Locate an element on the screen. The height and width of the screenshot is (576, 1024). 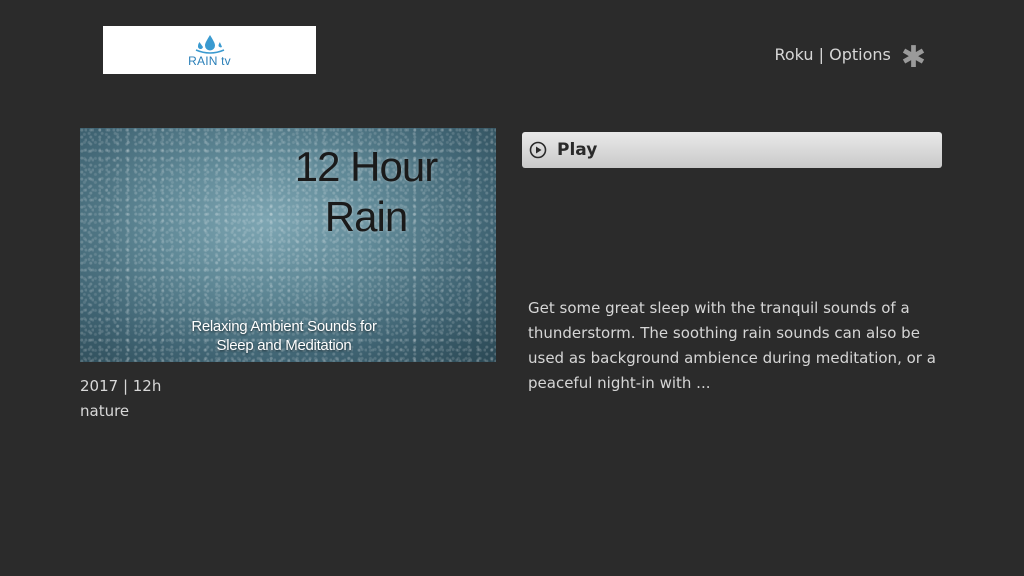
rain-drop-logo-icon is located at coordinates (209, 44).